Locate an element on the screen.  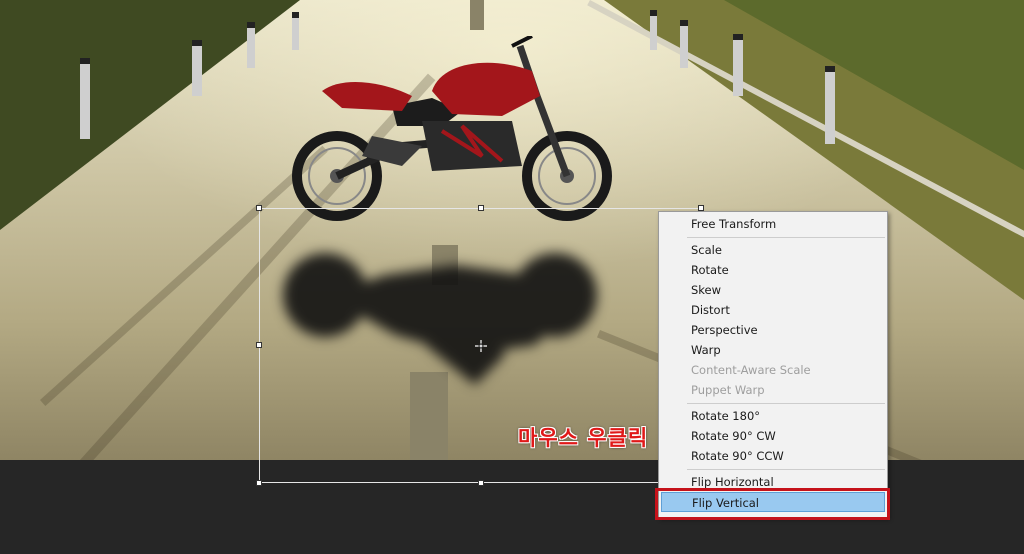
menu-item-skew: Skew is located at coordinates (773, 290).